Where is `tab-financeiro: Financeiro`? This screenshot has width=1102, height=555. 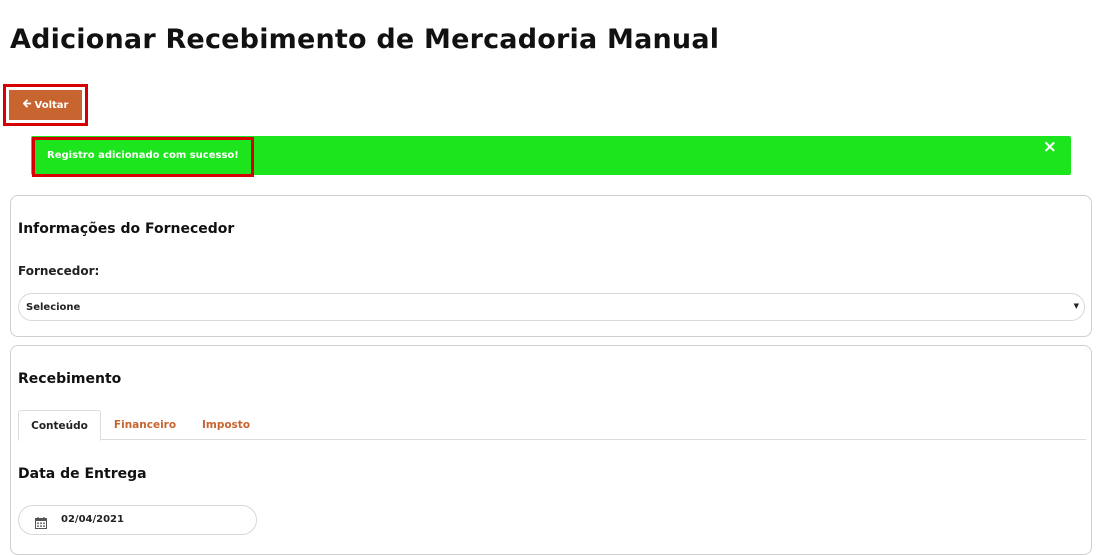 tab-financeiro: Financeiro is located at coordinates (145, 425).